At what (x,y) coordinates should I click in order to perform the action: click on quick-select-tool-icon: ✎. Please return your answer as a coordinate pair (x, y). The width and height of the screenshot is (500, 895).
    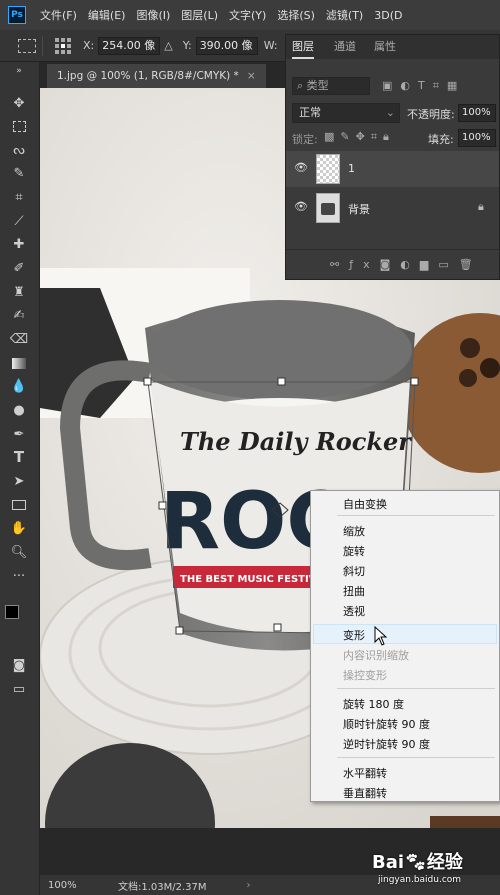
    Looking at the image, I should click on (19, 173).